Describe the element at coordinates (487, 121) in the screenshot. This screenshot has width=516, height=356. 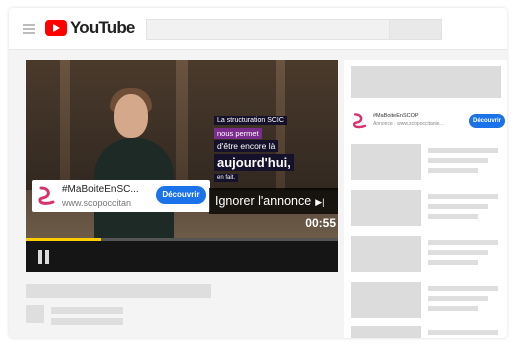
I see `sidebar-discover-button: Découvrir` at that location.